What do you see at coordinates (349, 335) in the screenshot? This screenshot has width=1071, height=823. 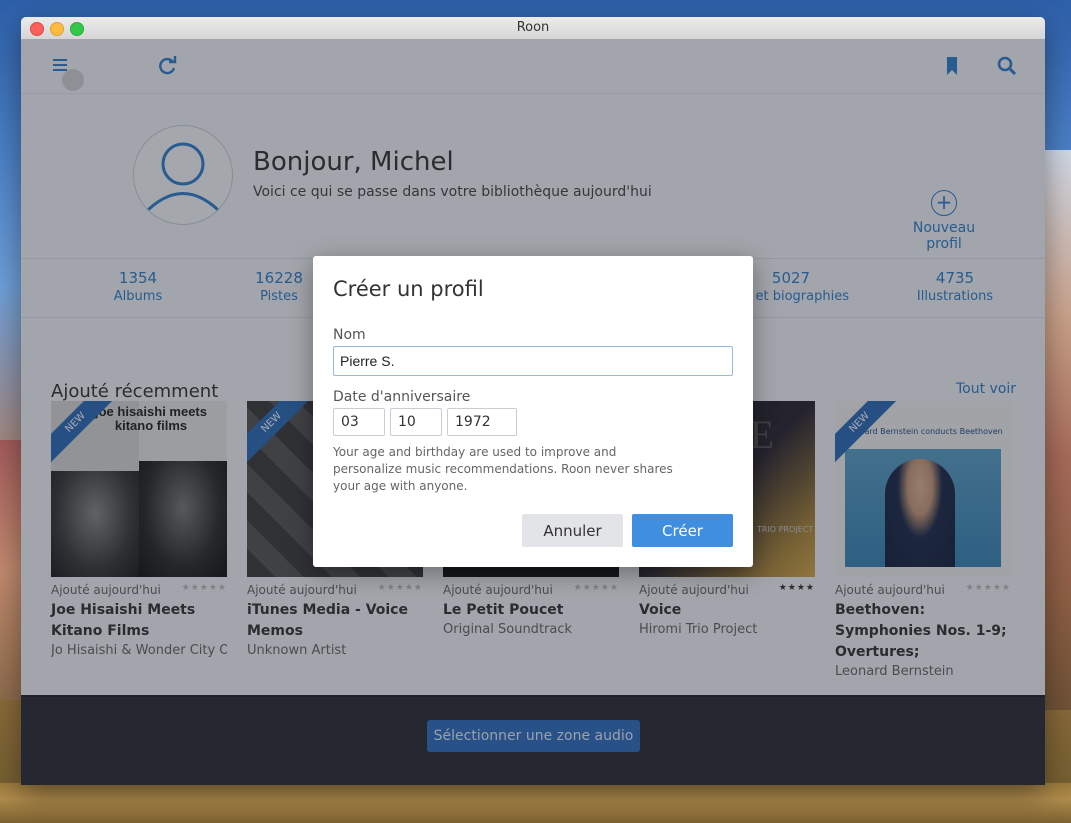 I see `name-label: Nom` at bounding box center [349, 335].